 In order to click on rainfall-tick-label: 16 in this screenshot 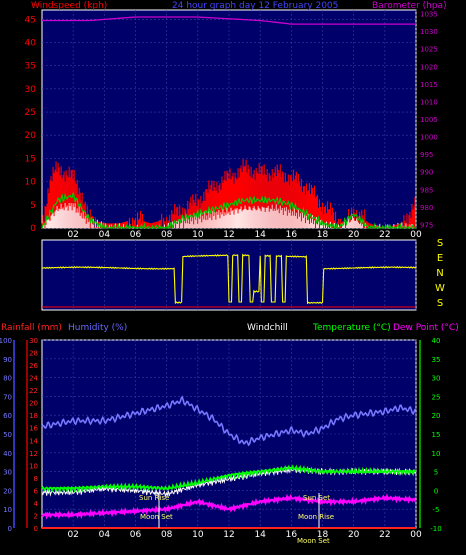, I will do `click(33, 429)`.